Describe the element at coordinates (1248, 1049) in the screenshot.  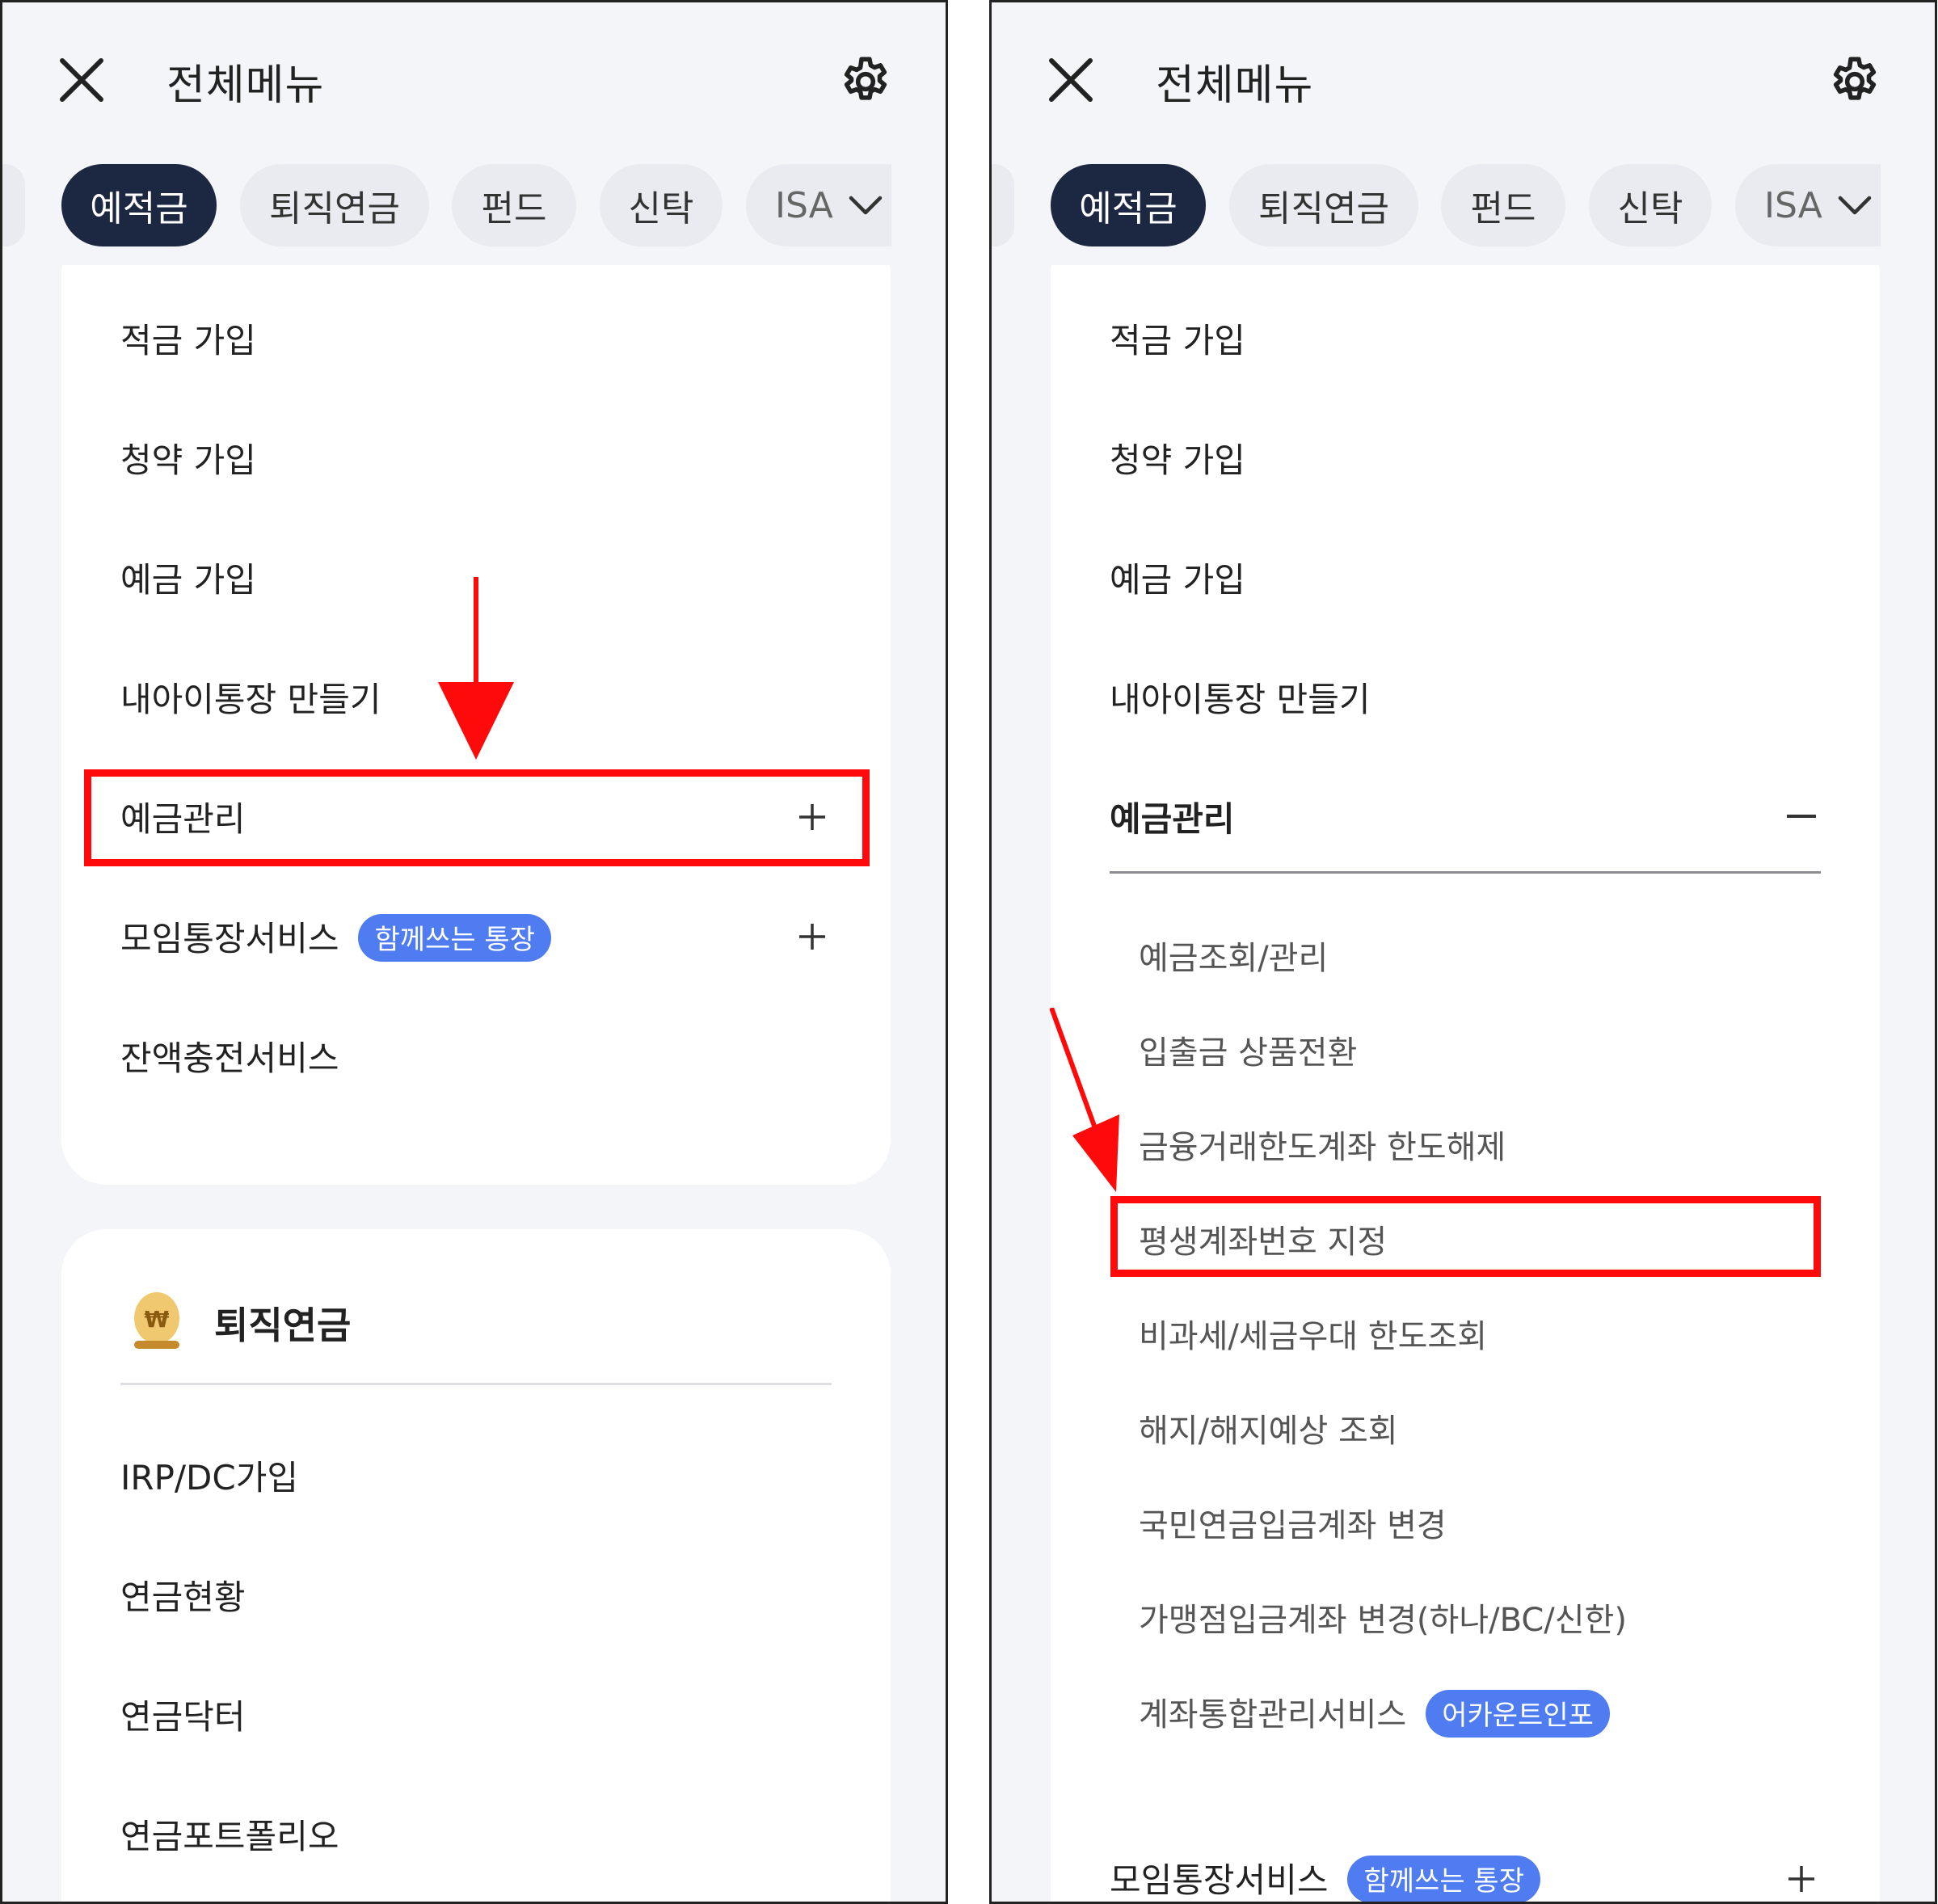
I see `submenu-product-convert: 입출금 상품전환` at that location.